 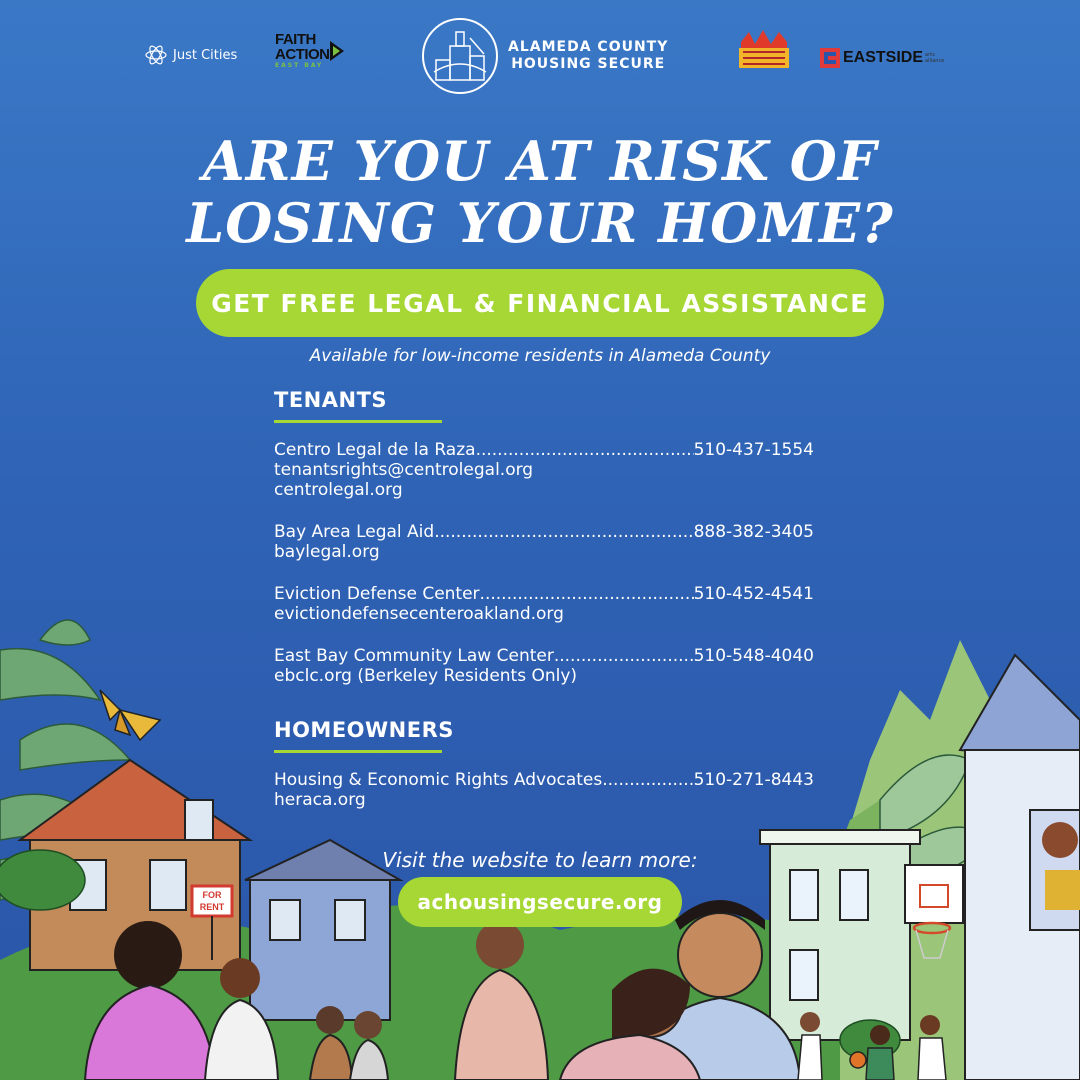 What do you see at coordinates (375, 450) in the screenshot?
I see `org-name: Centro Legal de la Raza` at bounding box center [375, 450].